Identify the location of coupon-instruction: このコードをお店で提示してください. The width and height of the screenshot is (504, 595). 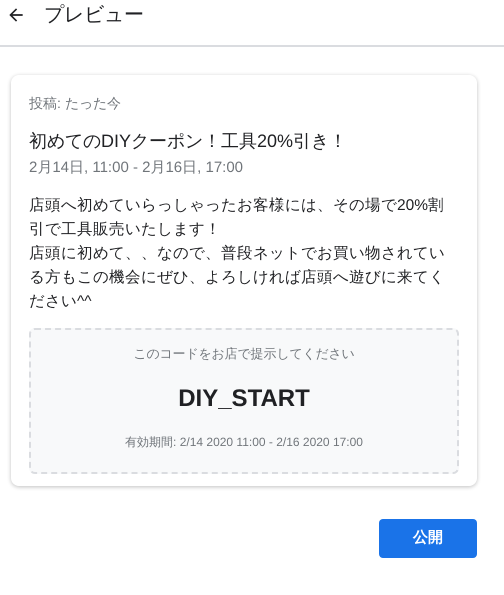
(244, 353).